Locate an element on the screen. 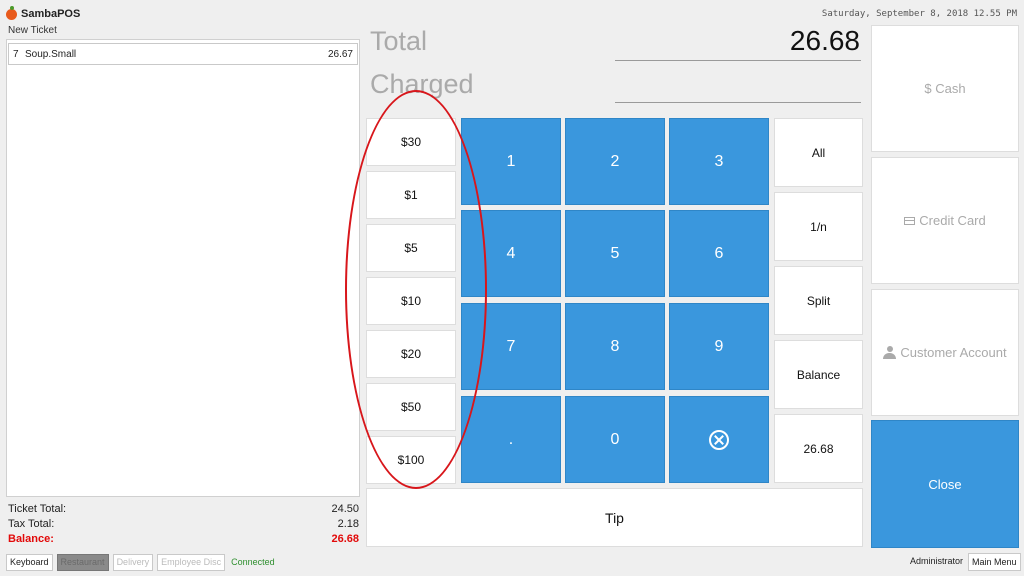  employee-disc-button: Employee Disc is located at coordinates (191, 562).